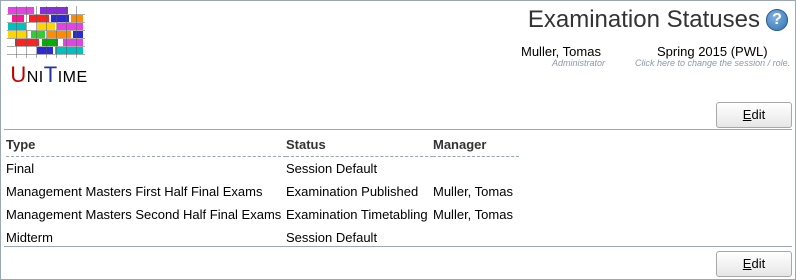 This screenshot has width=796, height=280. I want to click on edit-button-top: Edit, so click(754, 115).